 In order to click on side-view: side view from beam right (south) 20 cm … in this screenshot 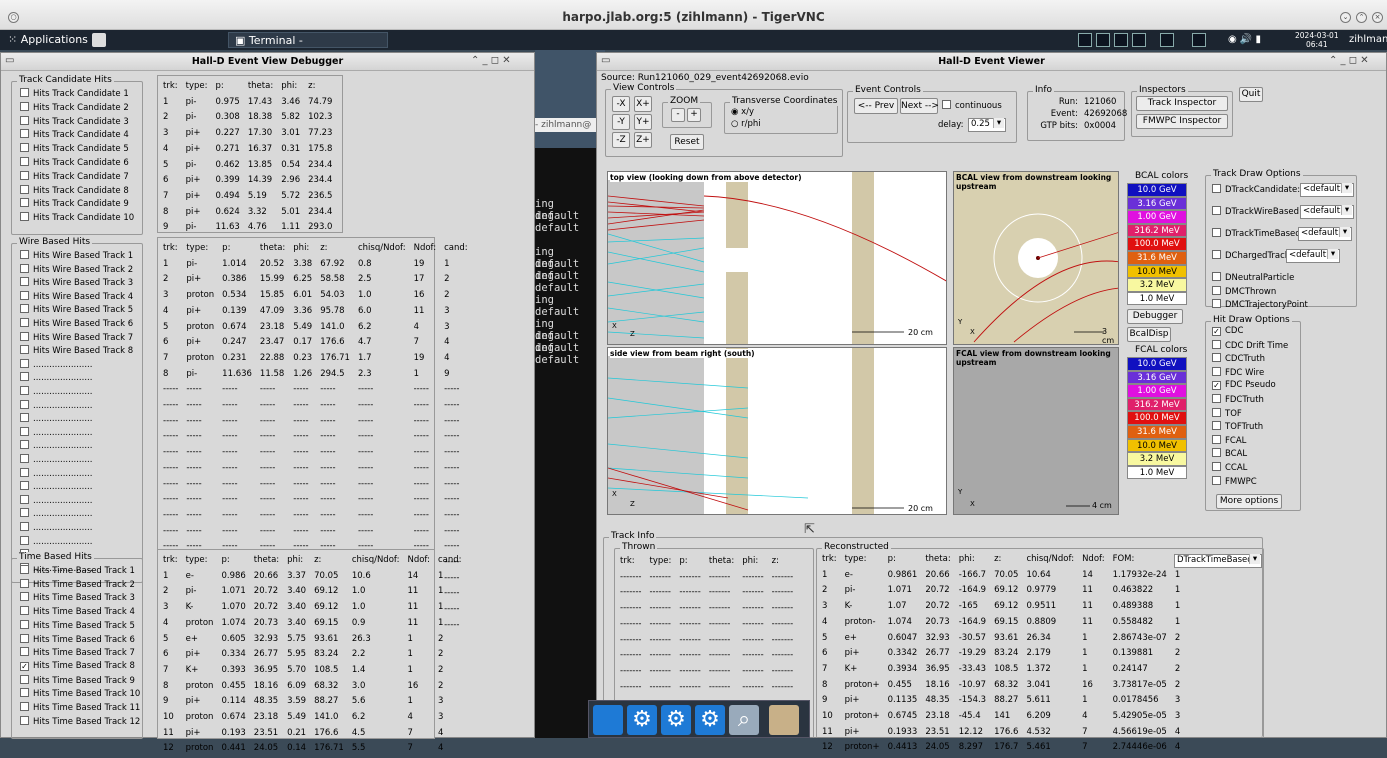, I will do `click(777, 431)`.